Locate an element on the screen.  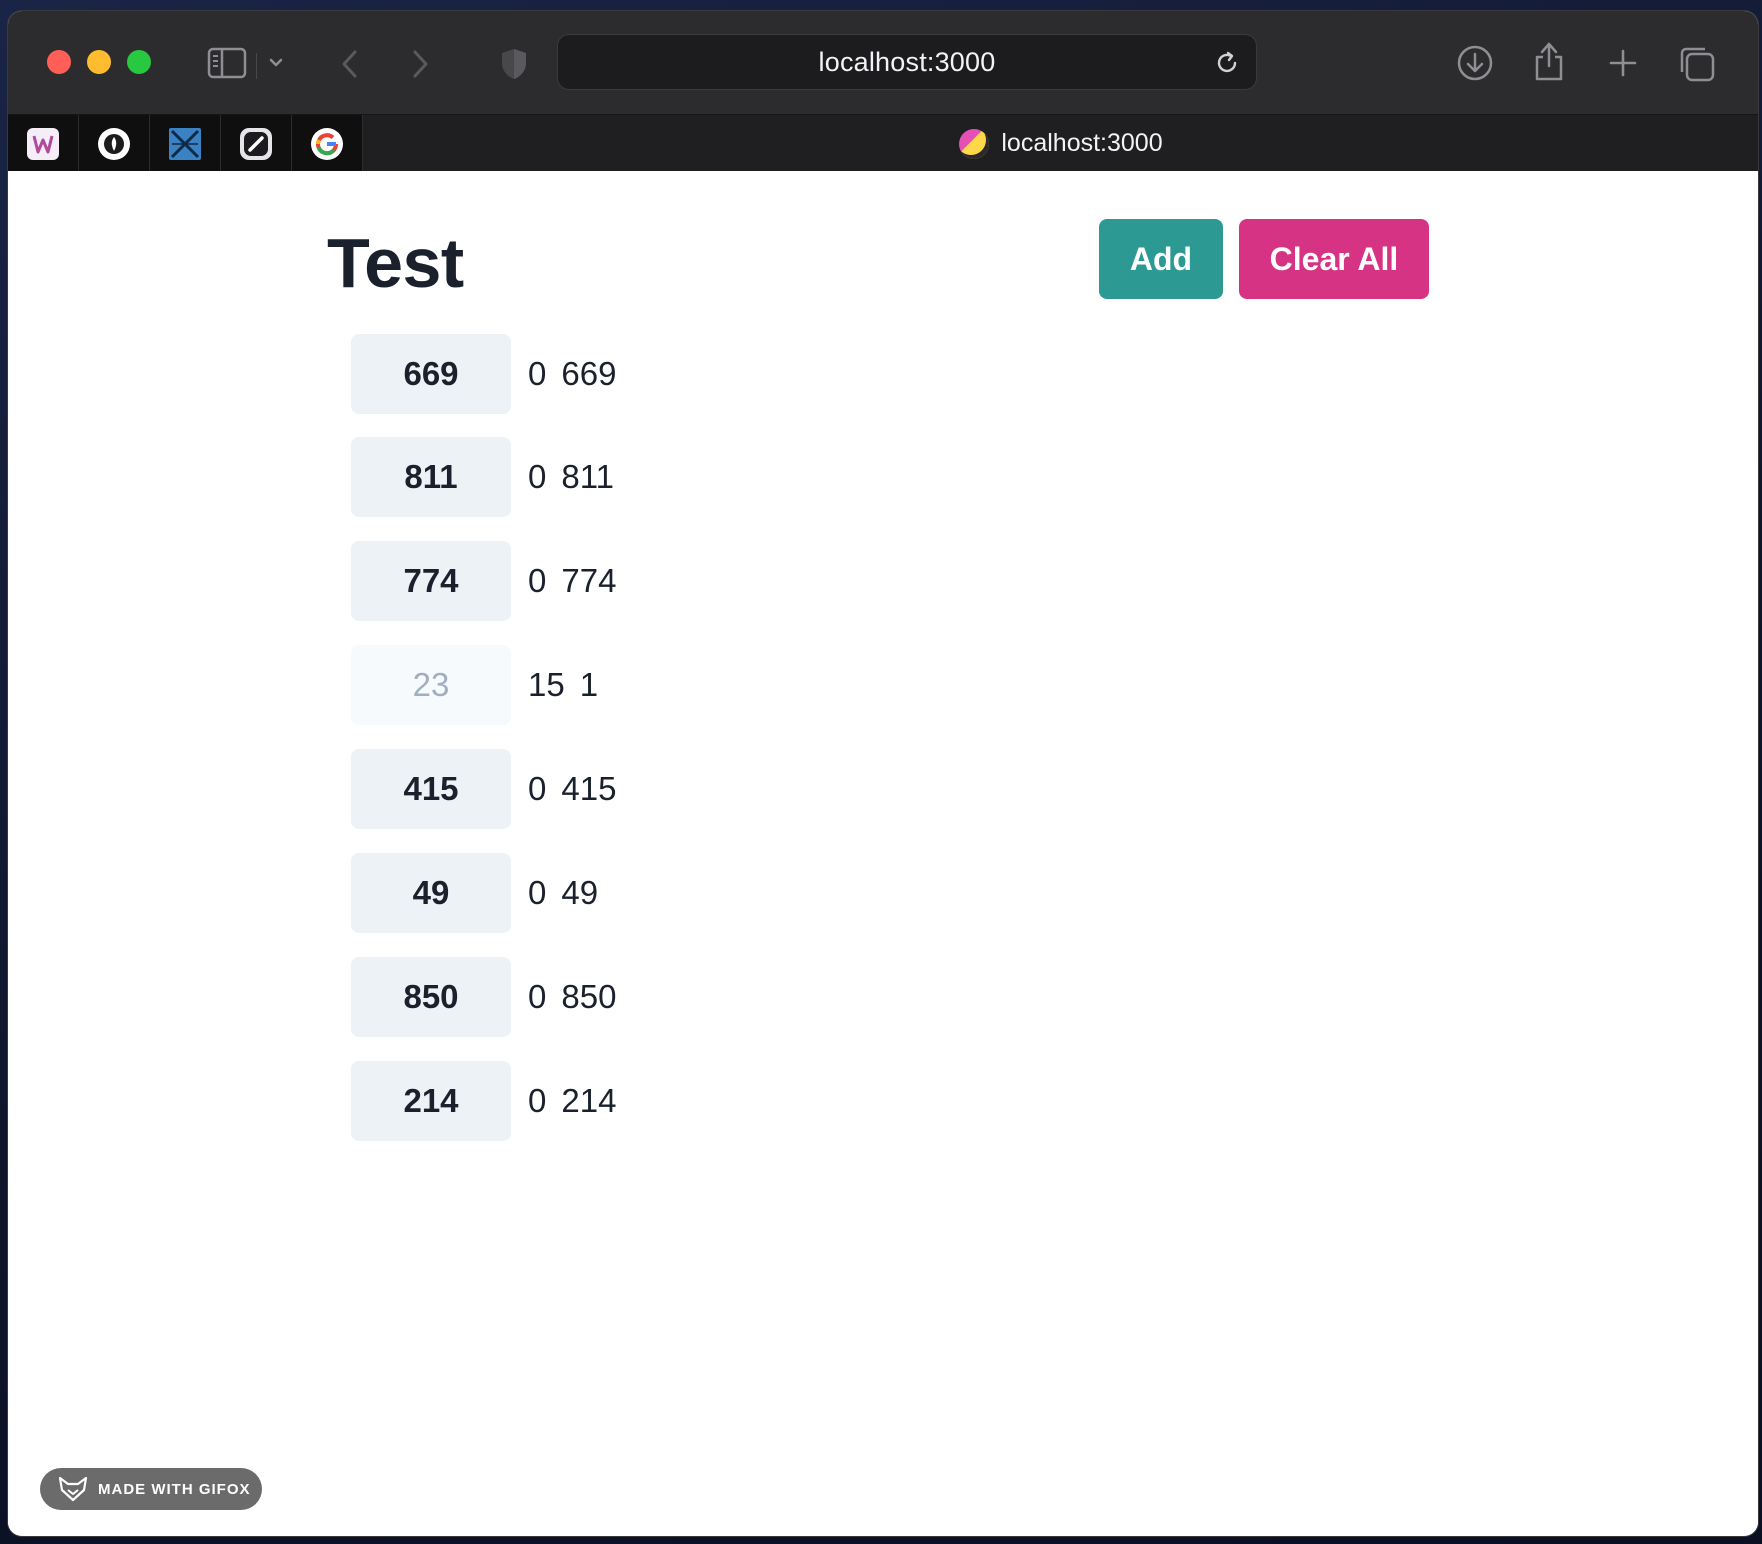
item-meta: 0 774 is located at coordinates (572, 581).